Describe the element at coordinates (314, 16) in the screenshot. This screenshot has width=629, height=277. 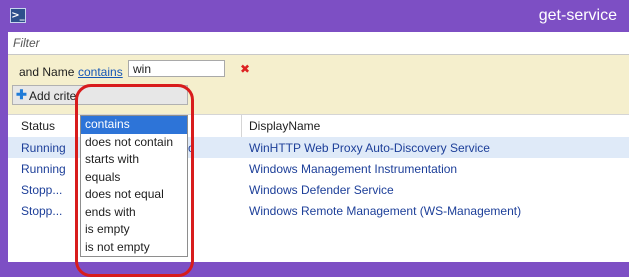
I see `title-bar: >_ get-service` at that location.